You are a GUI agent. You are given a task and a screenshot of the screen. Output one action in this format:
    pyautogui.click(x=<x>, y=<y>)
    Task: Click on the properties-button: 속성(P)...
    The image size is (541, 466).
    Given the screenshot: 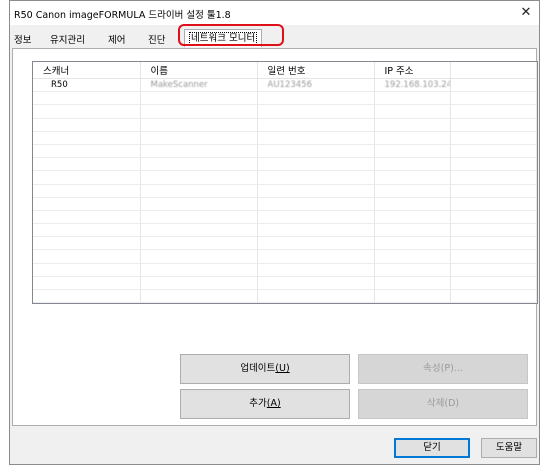 What is the action you would take?
    pyautogui.click(x=443, y=369)
    